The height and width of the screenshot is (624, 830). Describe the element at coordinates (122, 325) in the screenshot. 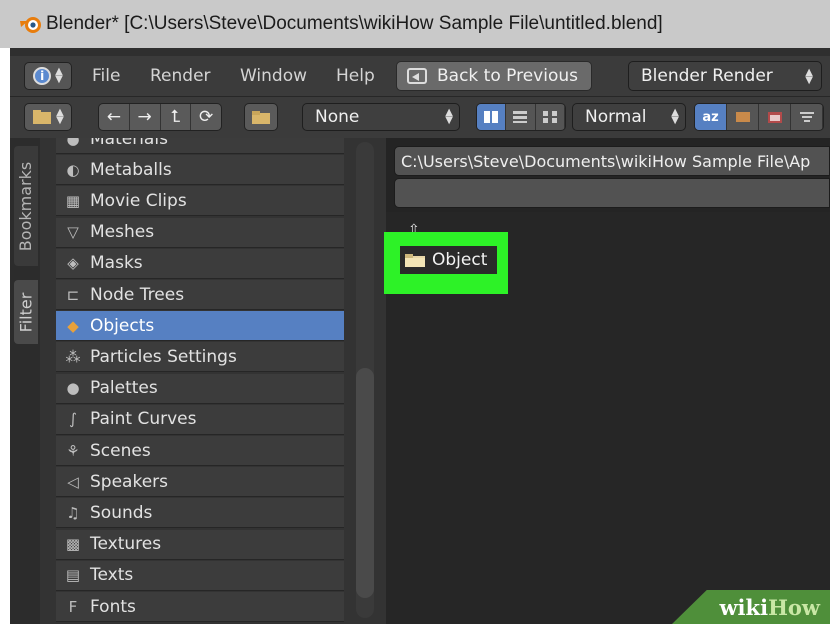

I see `list-item-label: Objects` at that location.